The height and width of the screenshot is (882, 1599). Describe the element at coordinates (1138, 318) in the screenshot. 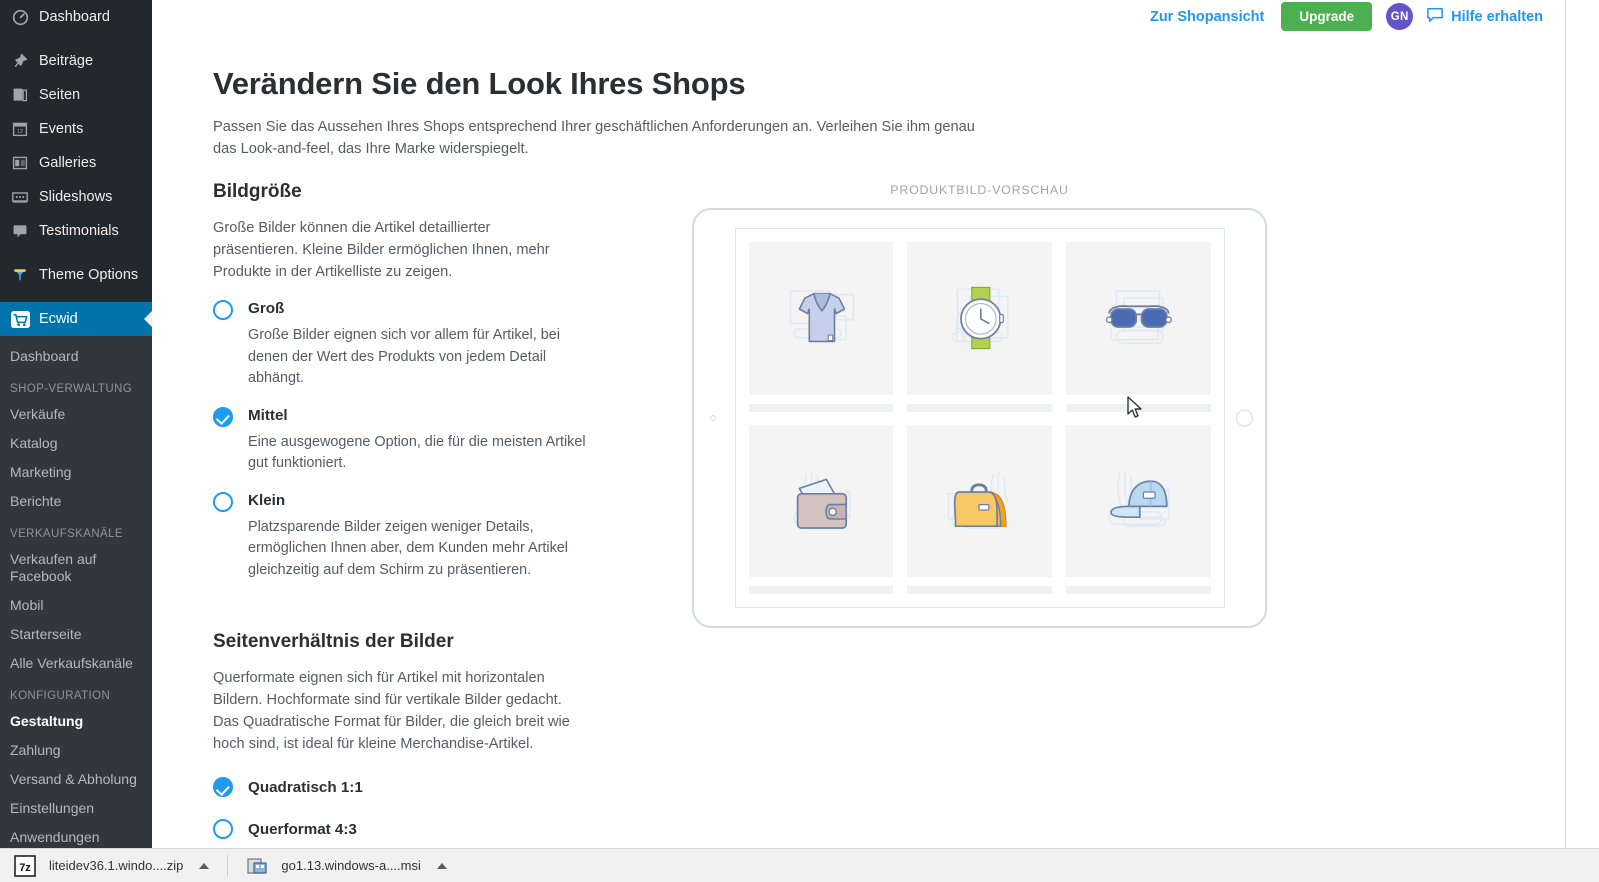

I see `sunglasses-illustration` at that location.